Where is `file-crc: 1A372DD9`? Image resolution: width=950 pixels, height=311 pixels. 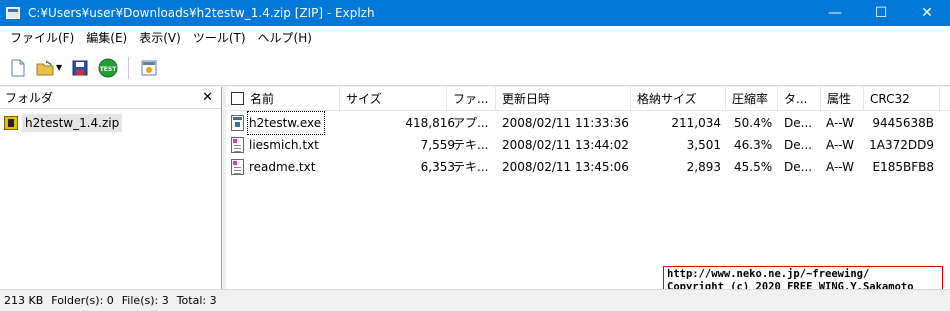 file-crc: 1A372DD9 is located at coordinates (901, 145).